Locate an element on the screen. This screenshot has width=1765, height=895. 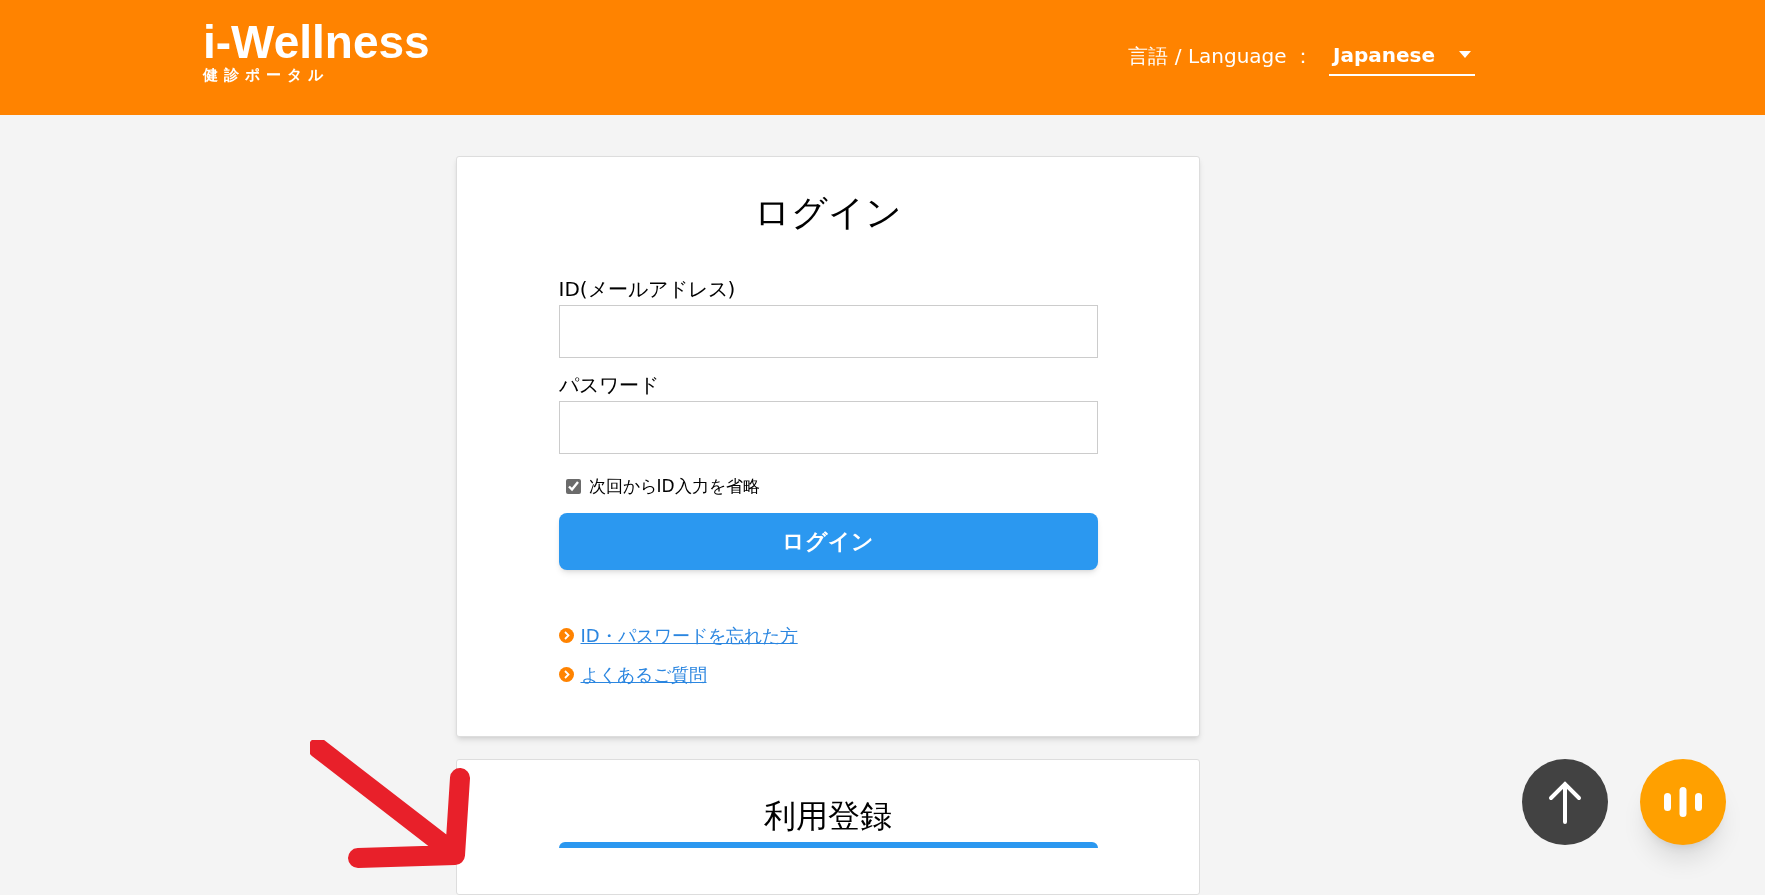
field-label: パスワード is located at coordinates (609, 385).